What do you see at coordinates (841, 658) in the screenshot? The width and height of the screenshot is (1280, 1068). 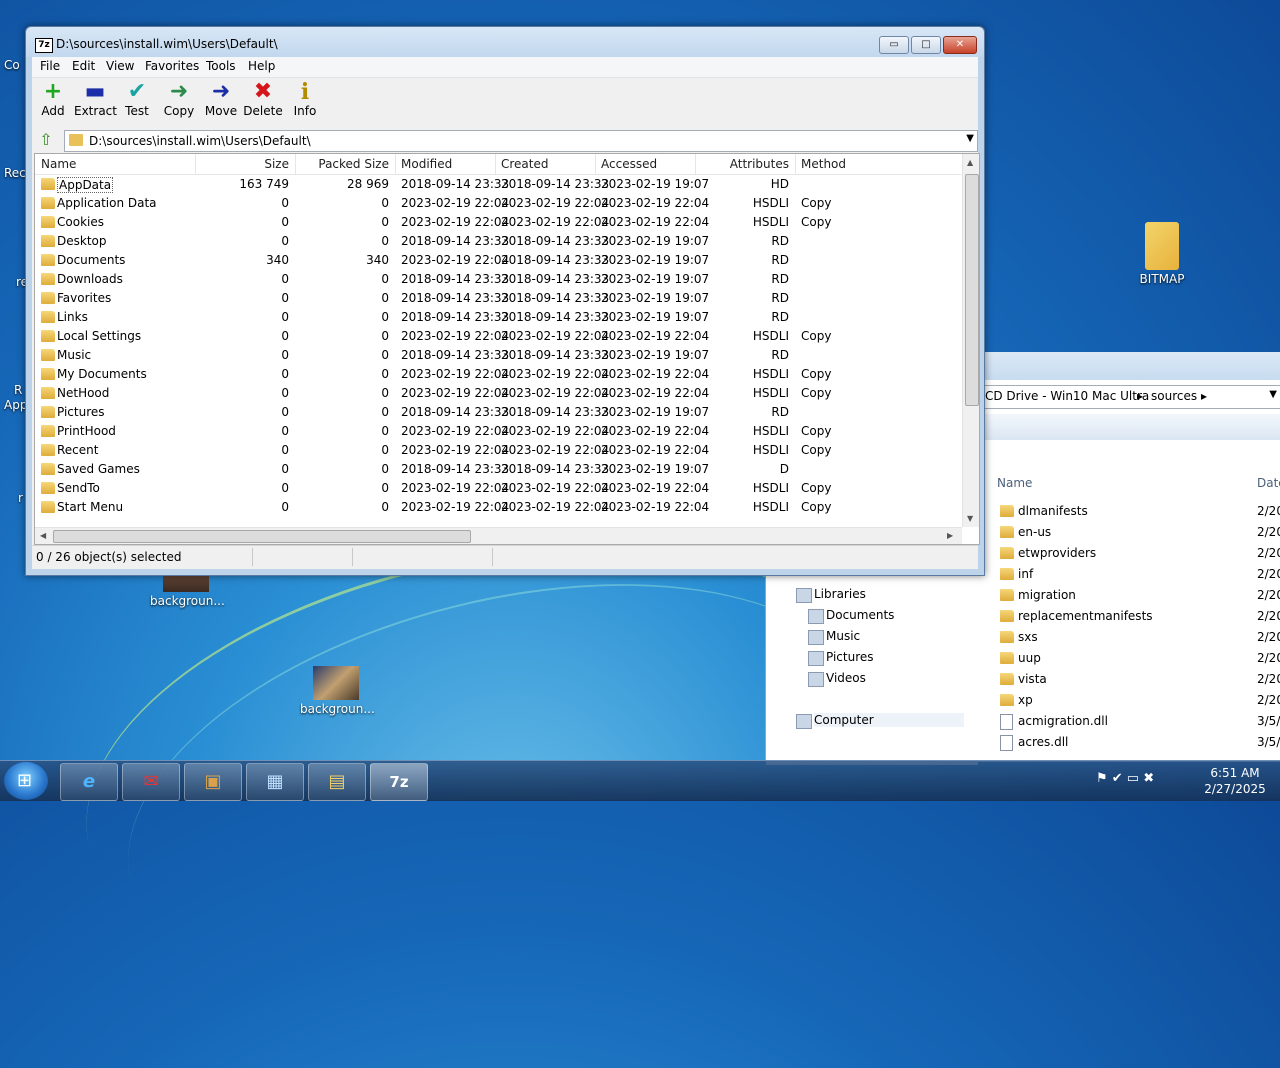 I see `nav-item-pictures: Pictures` at bounding box center [841, 658].